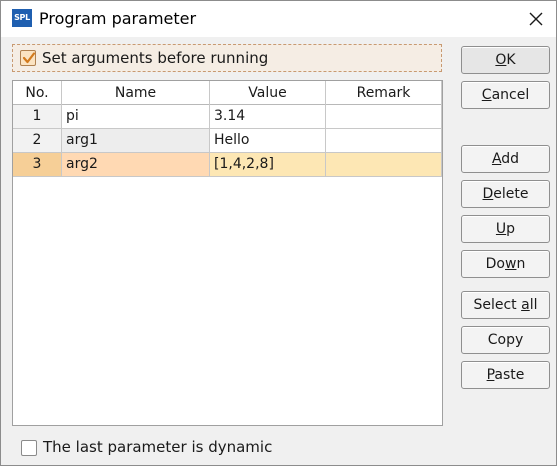 The width and height of the screenshot is (557, 466). I want to click on dynamic-parameter-label: The last parameter is dynamic, so click(158, 447).